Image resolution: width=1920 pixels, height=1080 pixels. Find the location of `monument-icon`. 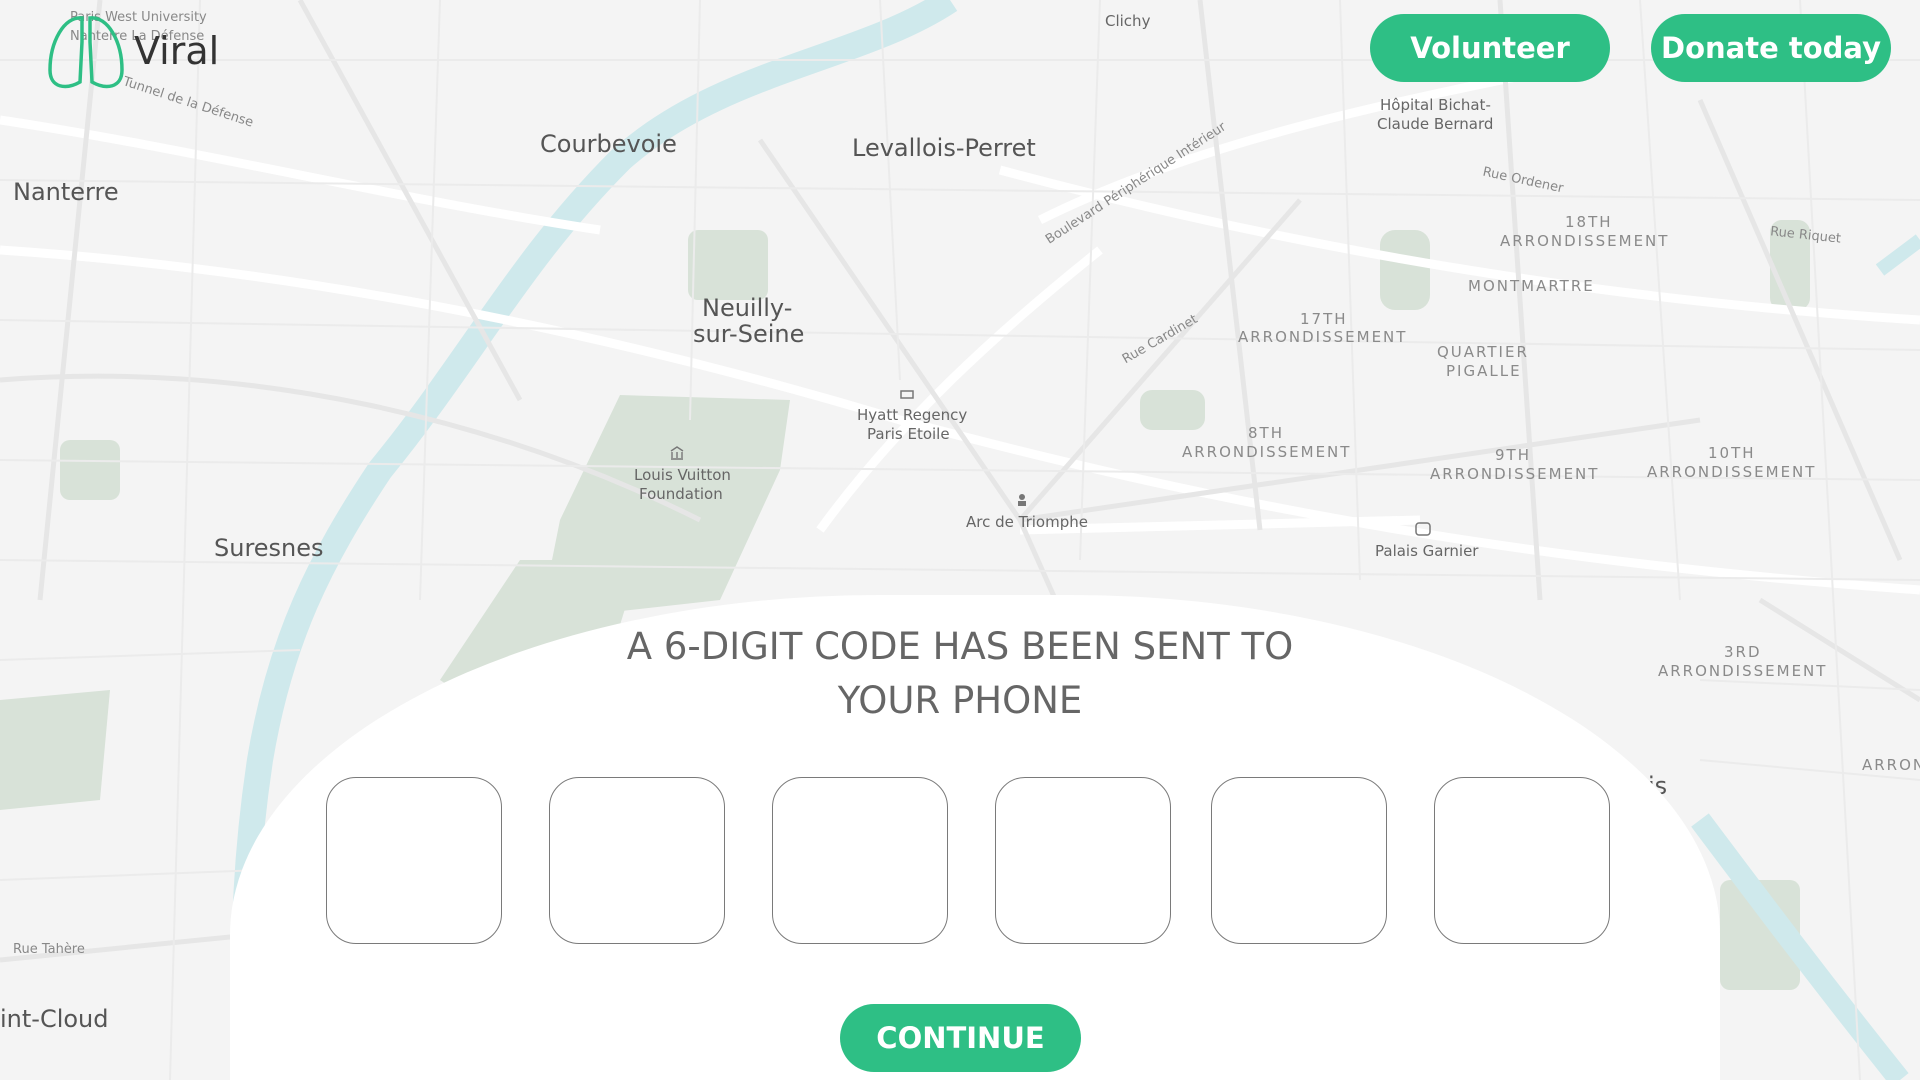

monument-icon is located at coordinates (1022, 500).